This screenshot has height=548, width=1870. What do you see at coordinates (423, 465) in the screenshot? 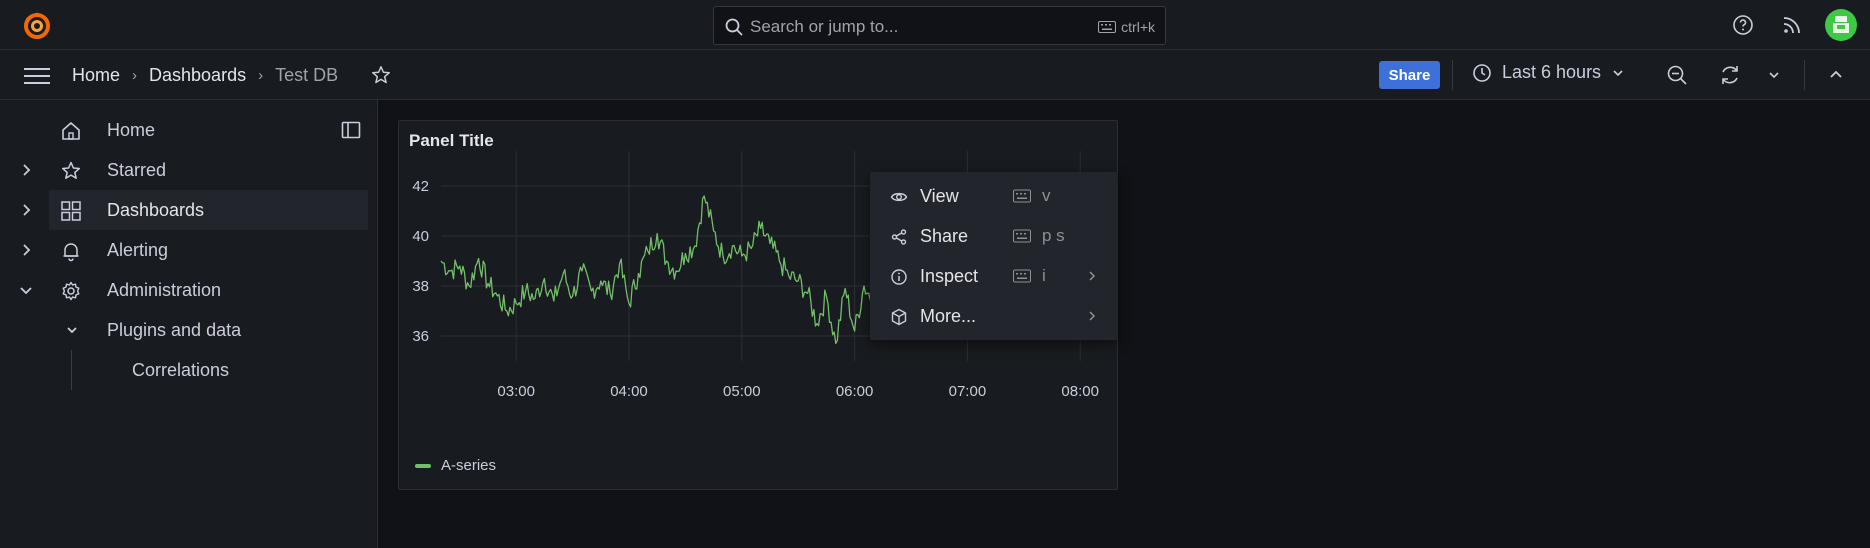
I see `legend-swatch` at bounding box center [423, 465].